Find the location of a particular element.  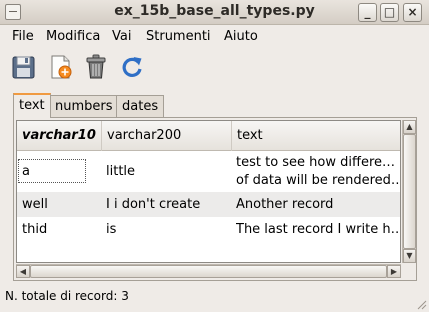

delete-trash-icon is located at coordinates (96, 66).